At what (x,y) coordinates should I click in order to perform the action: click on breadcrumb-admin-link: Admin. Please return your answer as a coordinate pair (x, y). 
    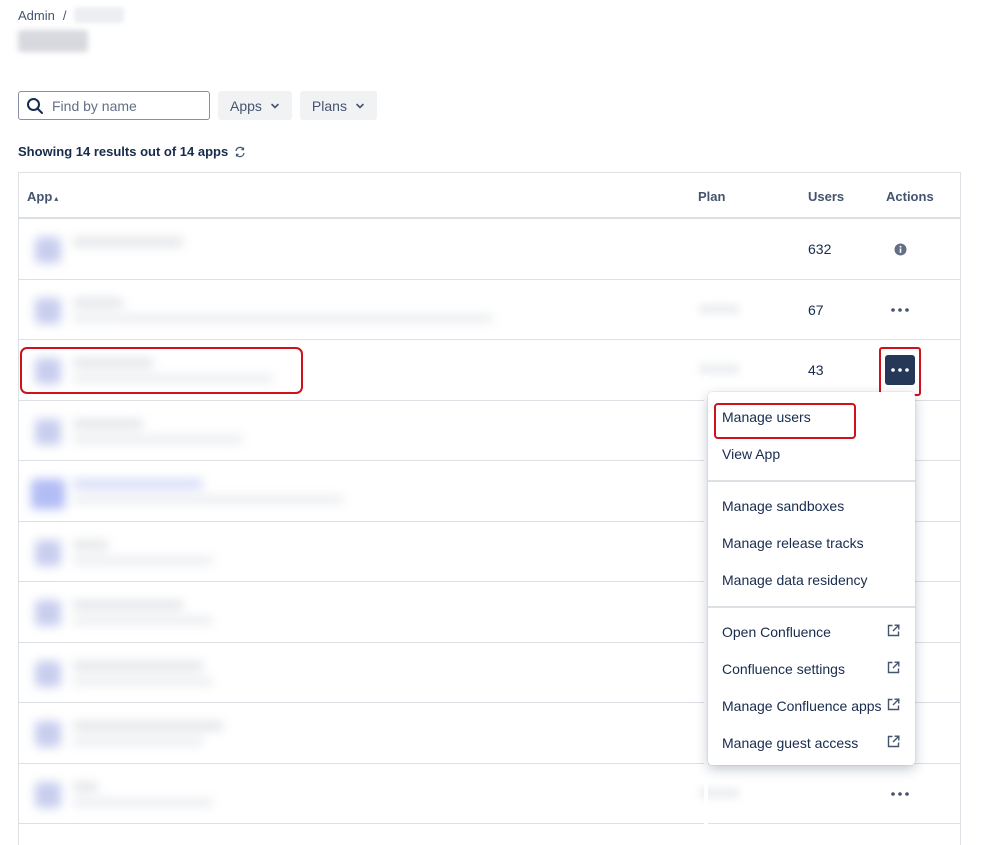
    Looking at the image, I should click on (36, 15).